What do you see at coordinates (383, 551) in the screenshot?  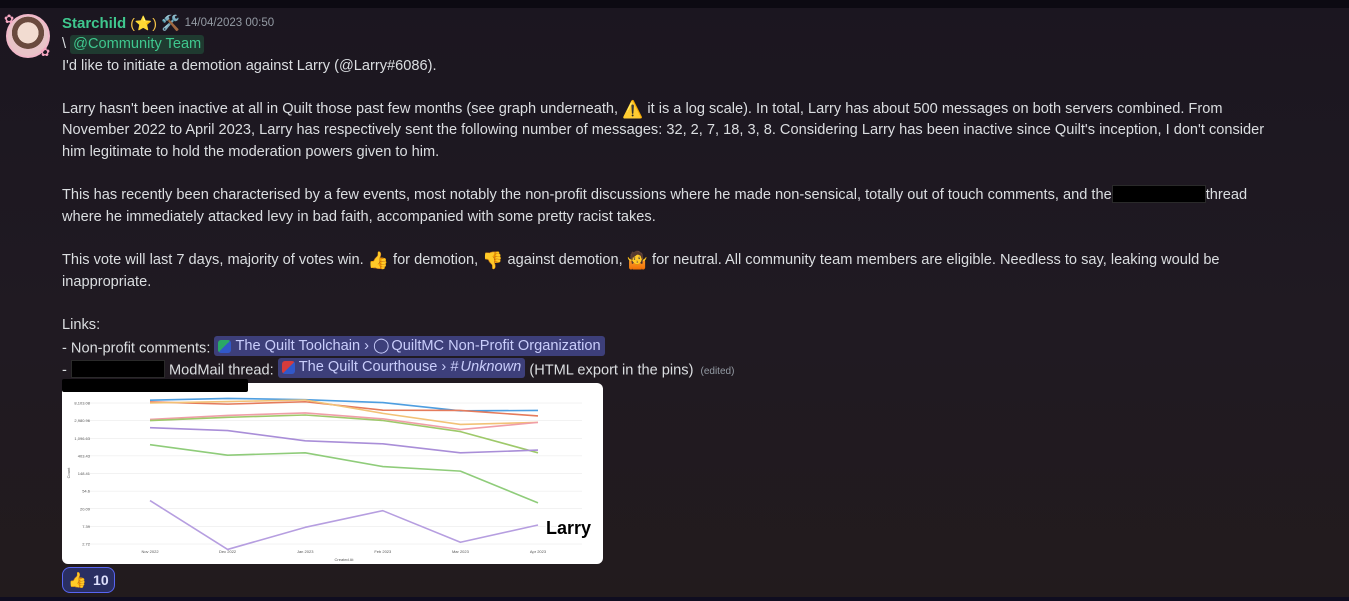 I see `x-tick-label: Feb 2023` at bounding box center [383, 551].